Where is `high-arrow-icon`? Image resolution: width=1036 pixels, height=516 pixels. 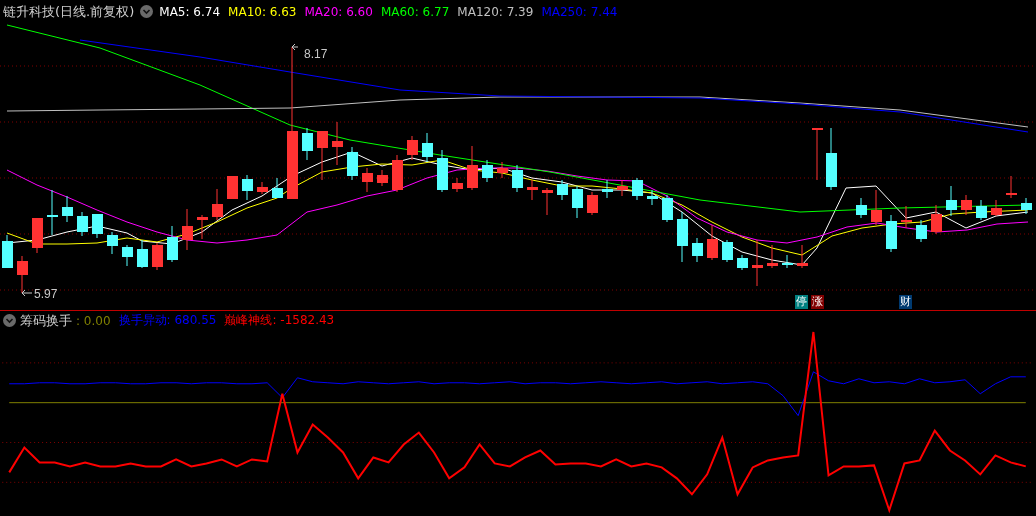
high-arrow-icon is located at coordinates (295, 47).